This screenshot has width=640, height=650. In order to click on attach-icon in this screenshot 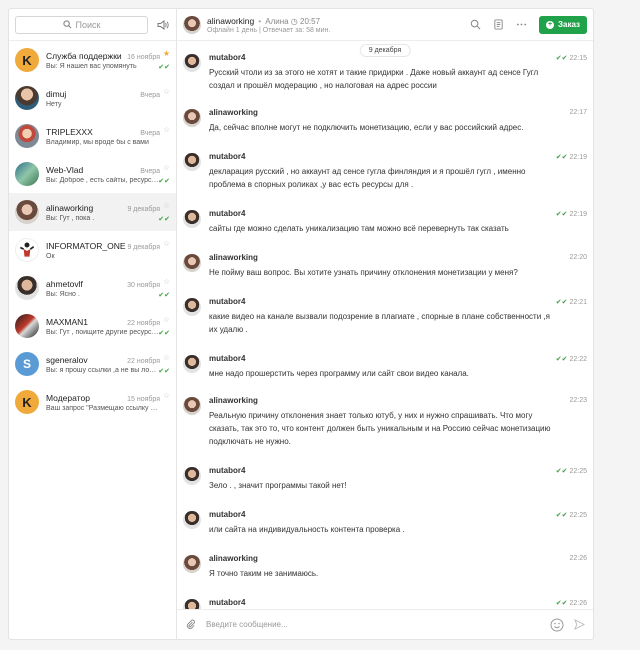, I will do `click(190, 624)`.